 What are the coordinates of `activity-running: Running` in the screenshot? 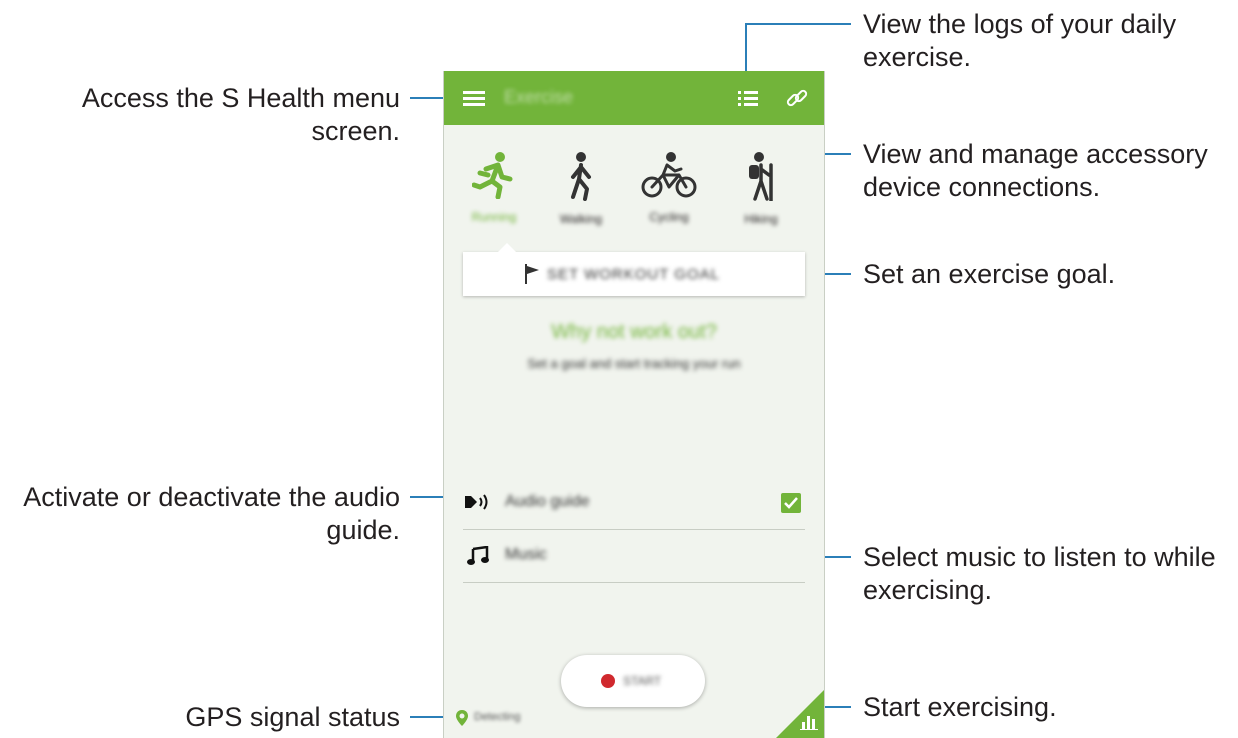 It's located at (494, 187).